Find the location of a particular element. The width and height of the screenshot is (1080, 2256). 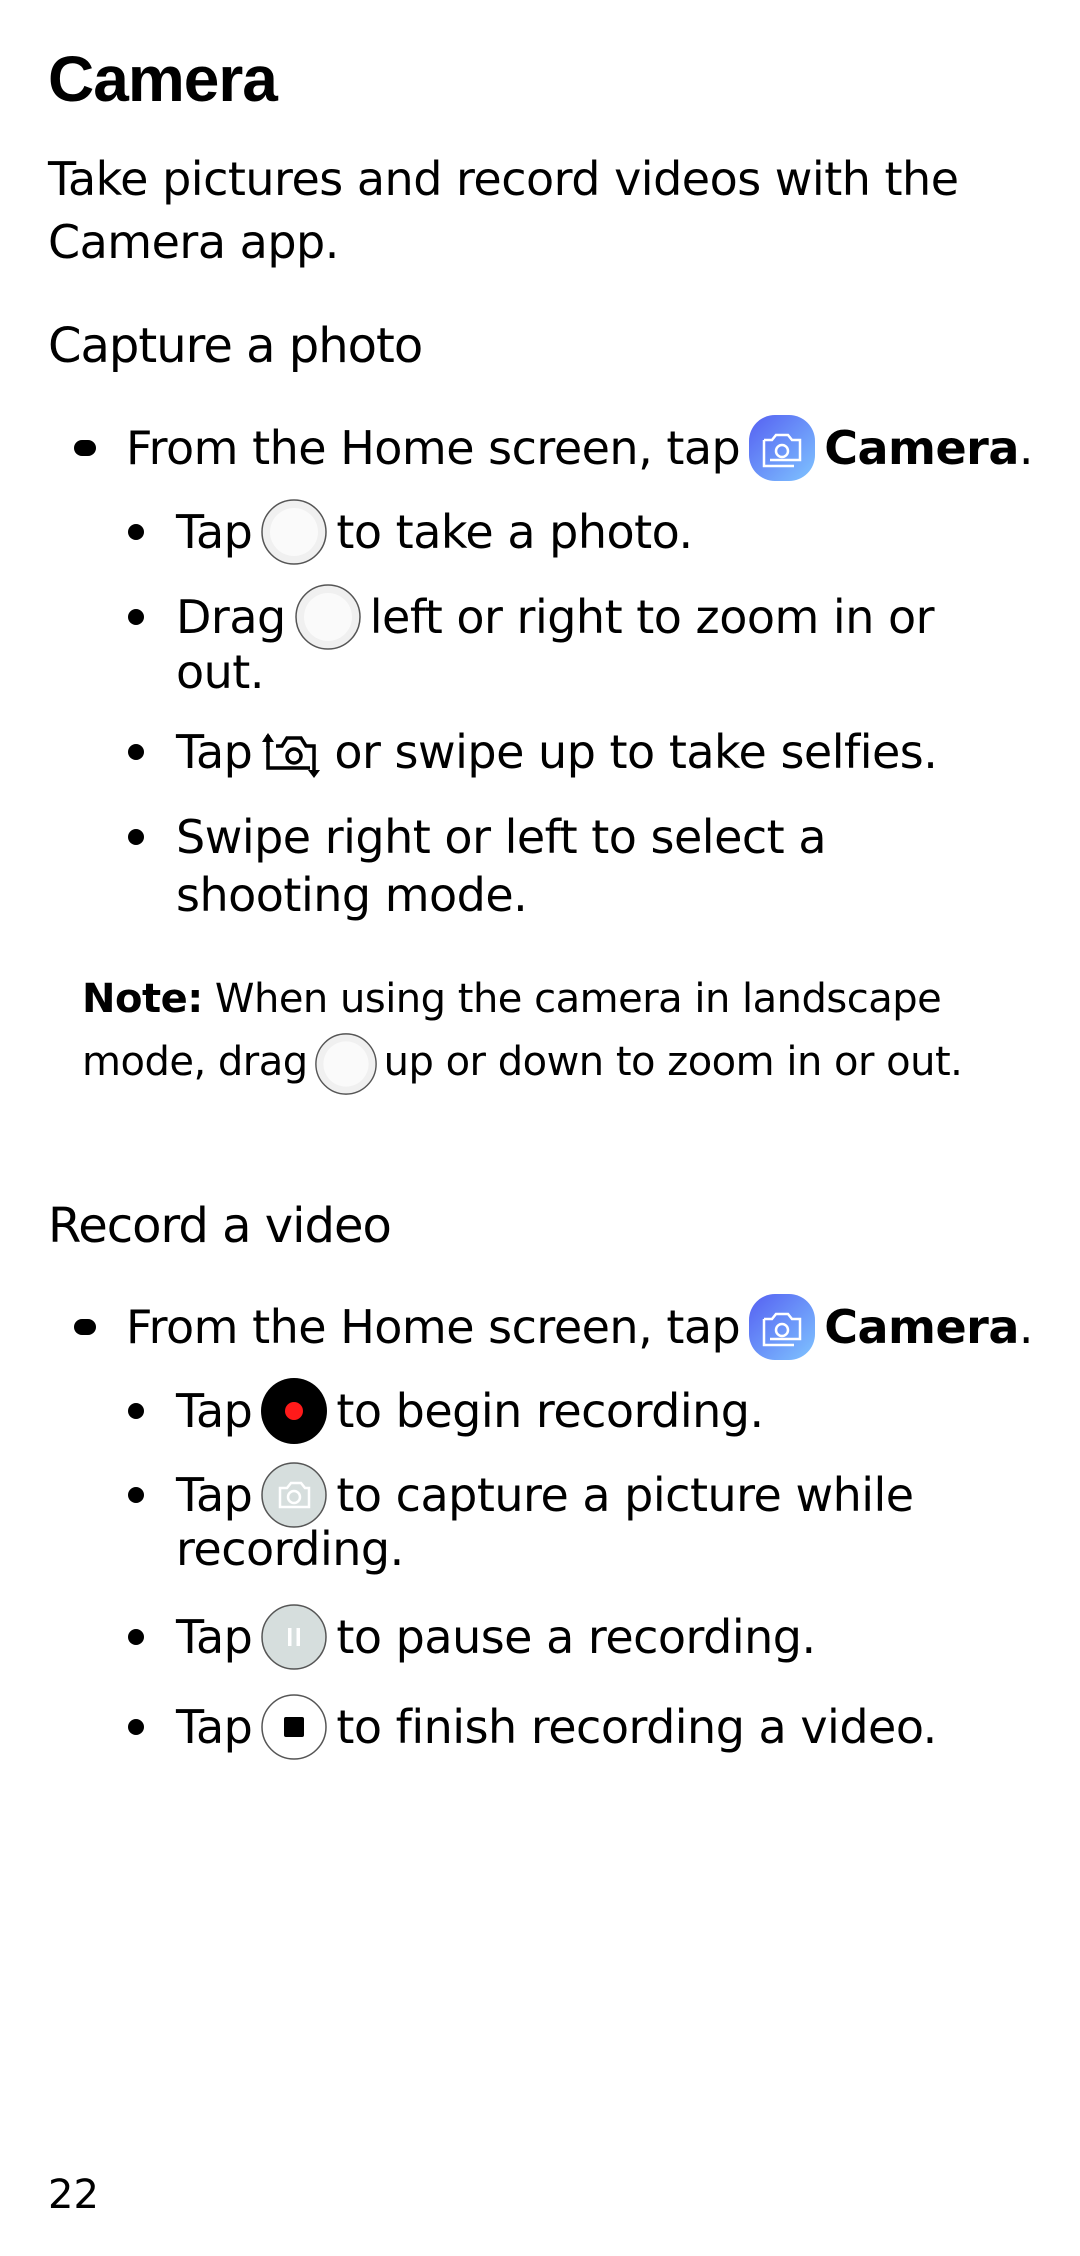

section-heading-capture-photo: Capture a photo is located at coordinates (235, 346).